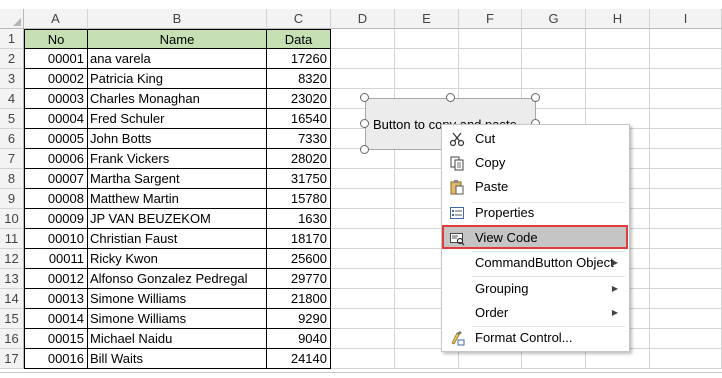  Describe the element at coordinates (177, 279) in the screenshot. I see `table-cell-name: Alfonso Gonzalez Pedregal` at that location.